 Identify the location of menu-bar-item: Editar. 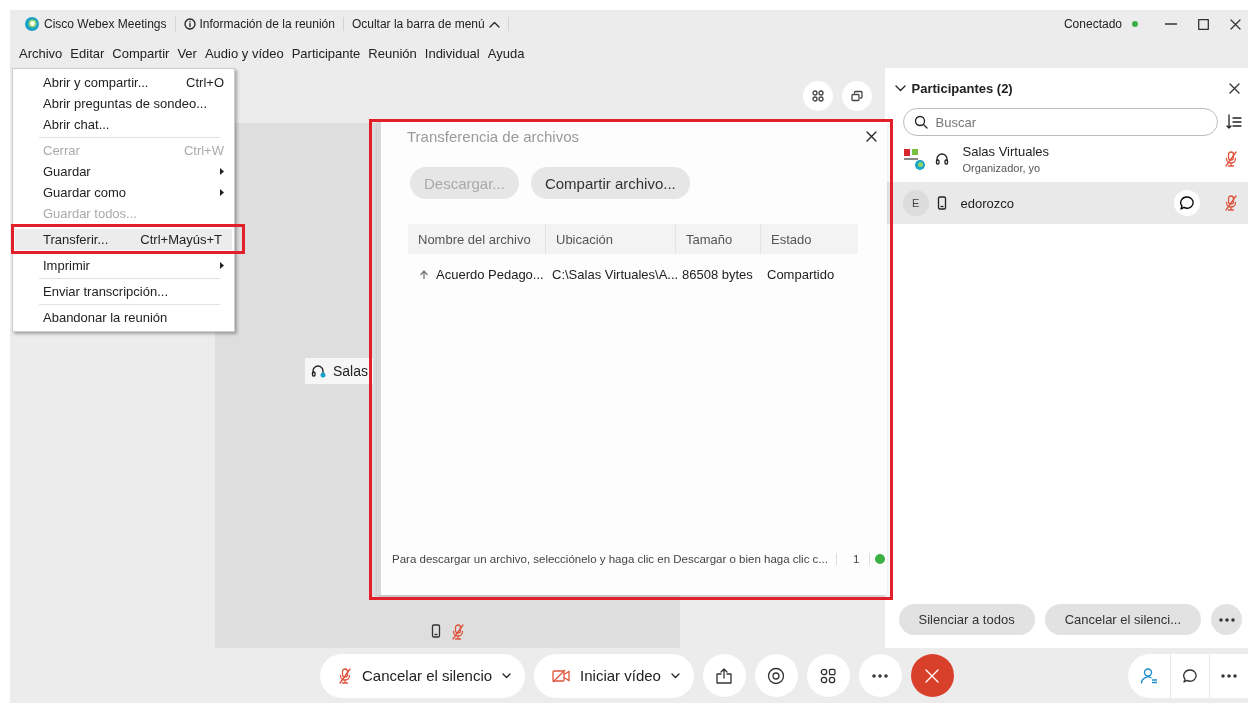
(87, 53).